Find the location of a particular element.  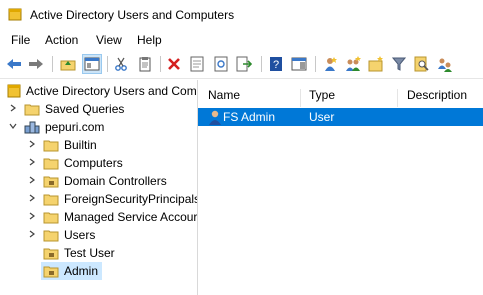

adsi-root-icon is located at coordinates (14, 91).